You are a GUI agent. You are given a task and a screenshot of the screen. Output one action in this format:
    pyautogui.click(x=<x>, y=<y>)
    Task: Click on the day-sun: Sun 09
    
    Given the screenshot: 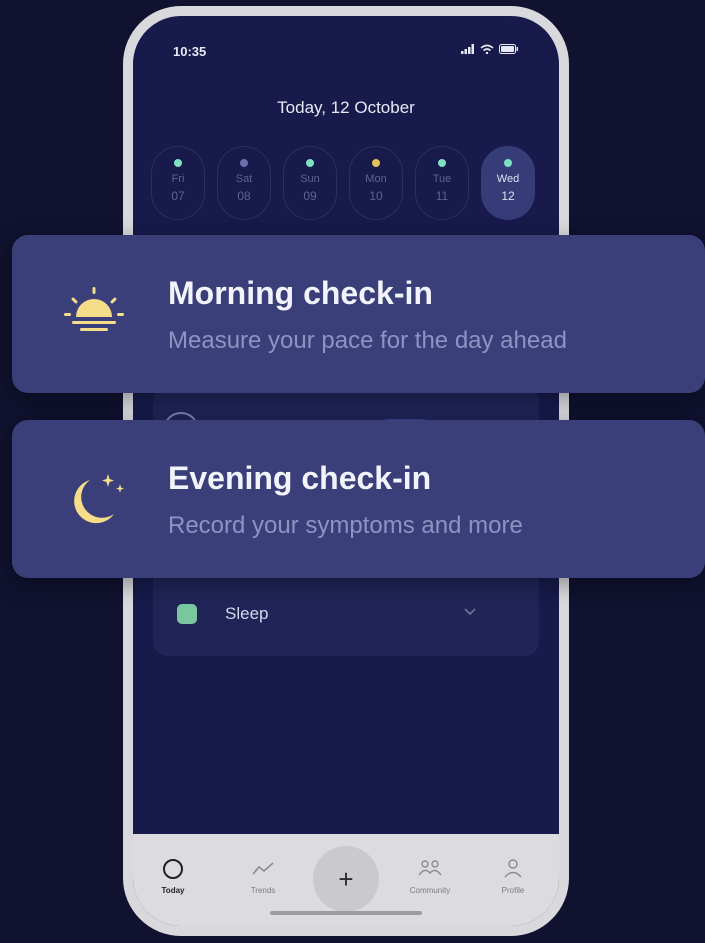 What is the action you would take?
    pyautogui.click(x=310, y=183)
    